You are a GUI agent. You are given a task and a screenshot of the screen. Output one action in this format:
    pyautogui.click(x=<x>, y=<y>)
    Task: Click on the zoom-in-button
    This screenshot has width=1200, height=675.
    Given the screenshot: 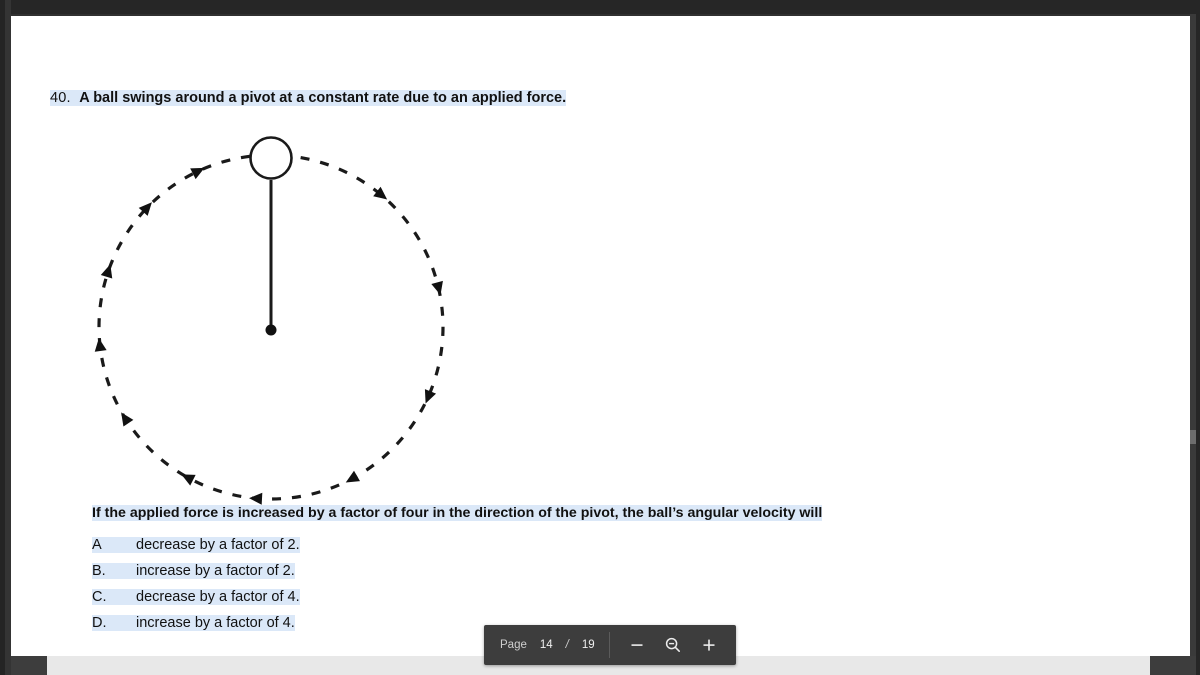 What is the action you would take?
    pyautogui.click(x=709, y=645)
    